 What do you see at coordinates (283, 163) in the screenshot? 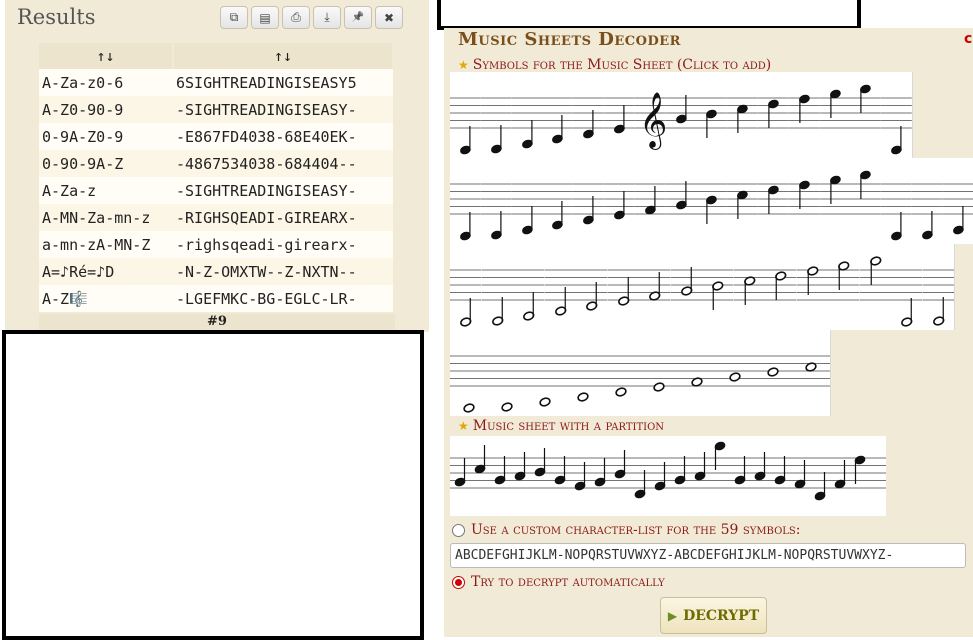
I see `decoded-cell: -4867534038-684404--` at bounding box center [283, 163].